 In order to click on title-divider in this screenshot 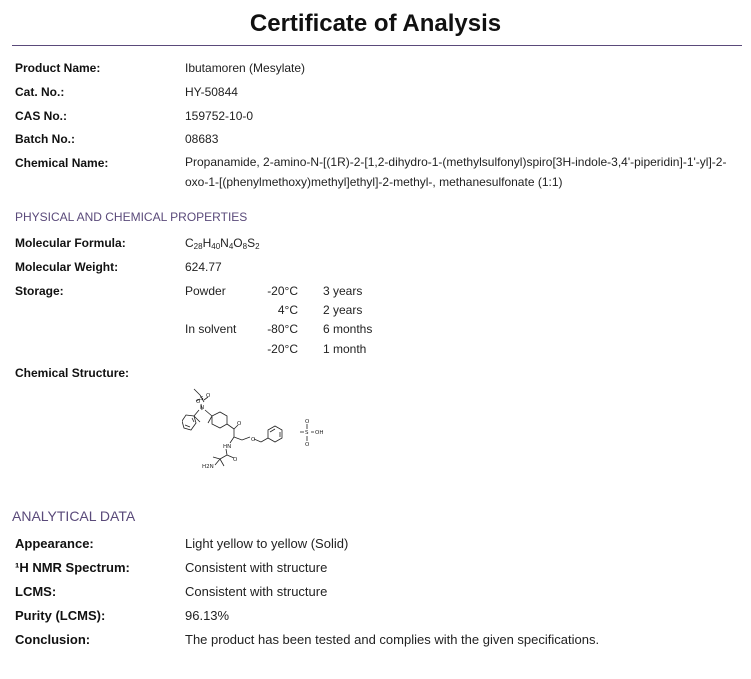, I will do `click(377, 45)`.